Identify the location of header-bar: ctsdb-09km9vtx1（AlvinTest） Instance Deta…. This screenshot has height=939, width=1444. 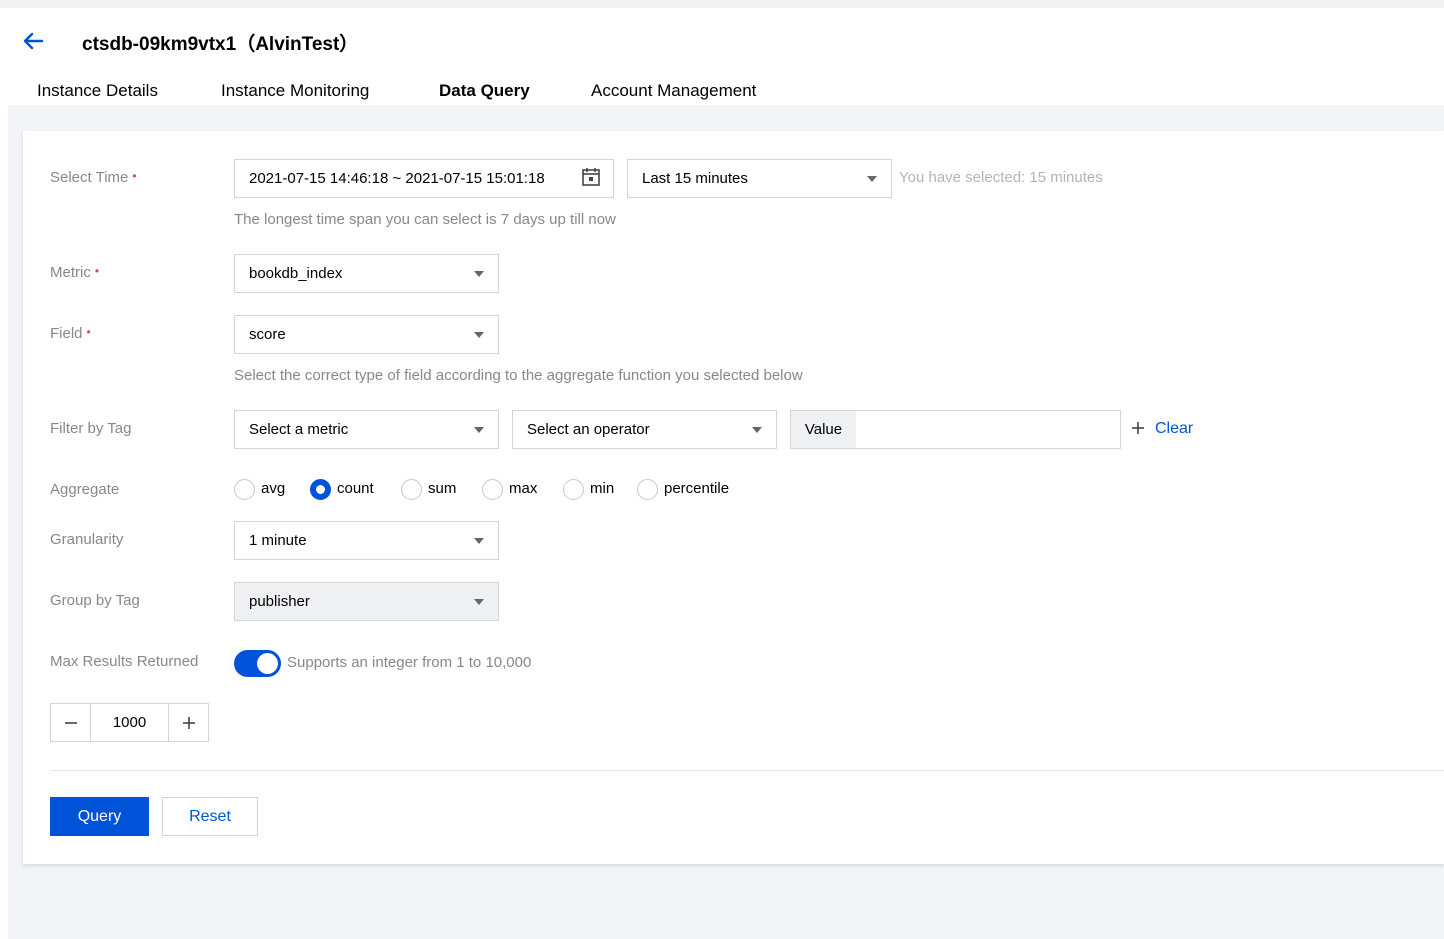
(722, 55).